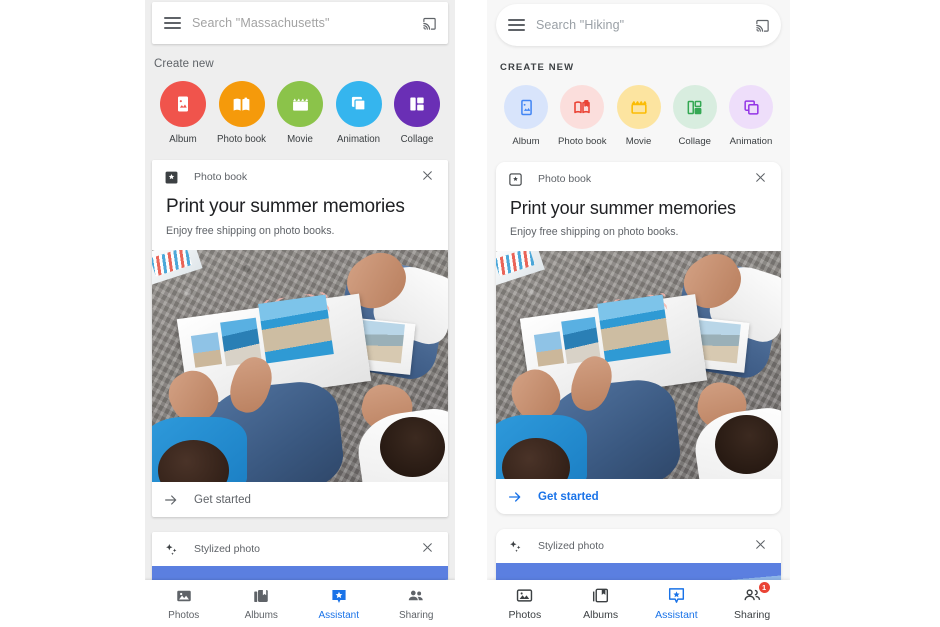  What do you see at coordinates (764, 587) in the screenshot?
I see `status-badge: 1` at bounding box center [764, 587].